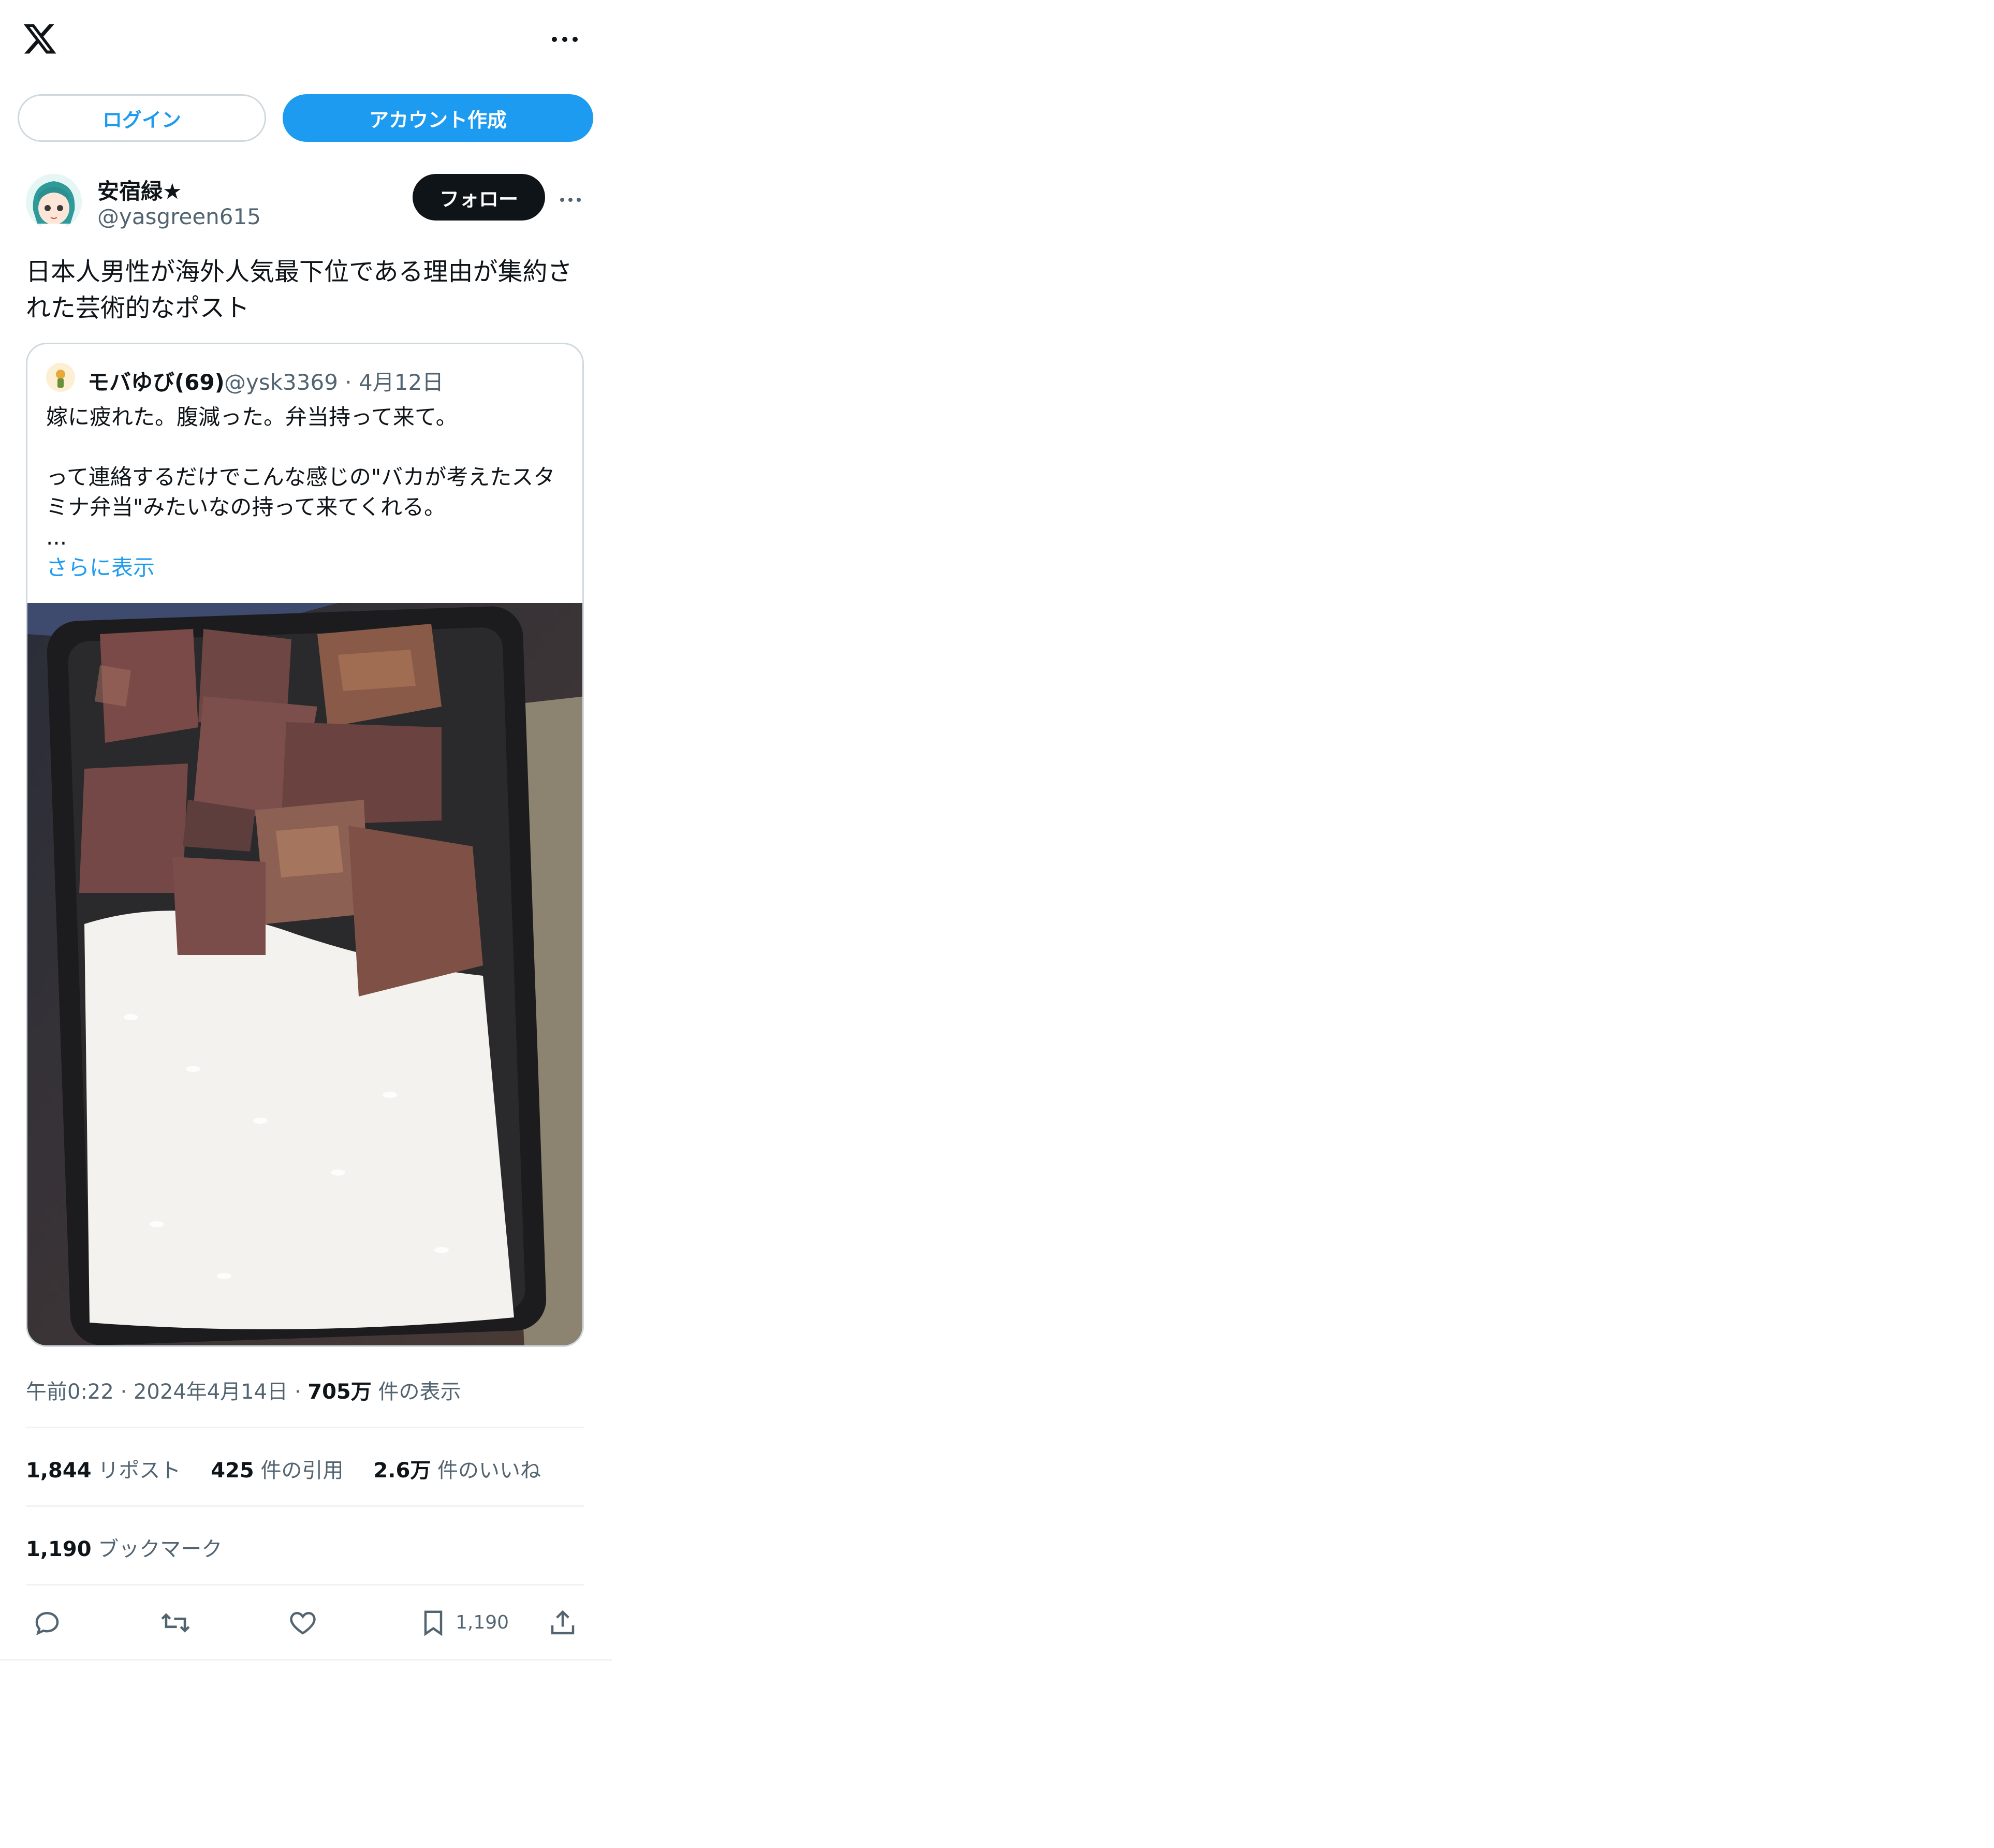  What do you see at coordinates (304, 974) in the screenshot?
I see `bento-photo` at bounding box center [304, 974].